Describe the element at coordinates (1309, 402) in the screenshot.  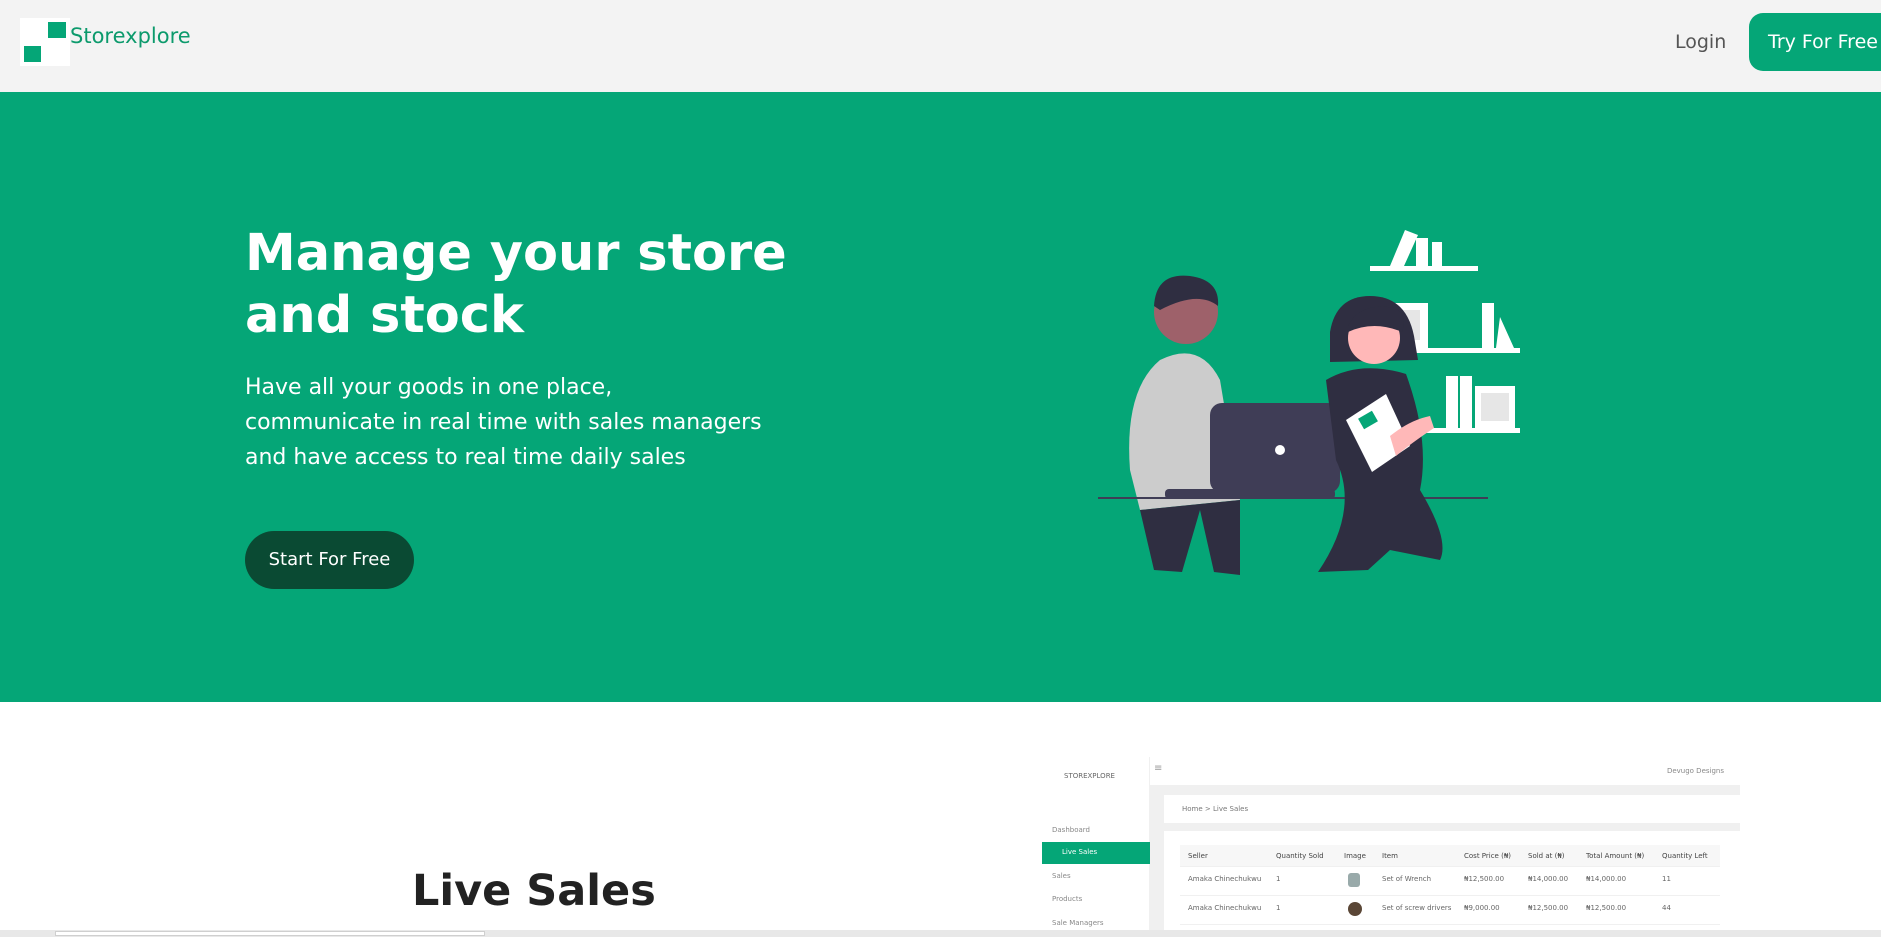
I see `team-laptop-illustration` at that location.